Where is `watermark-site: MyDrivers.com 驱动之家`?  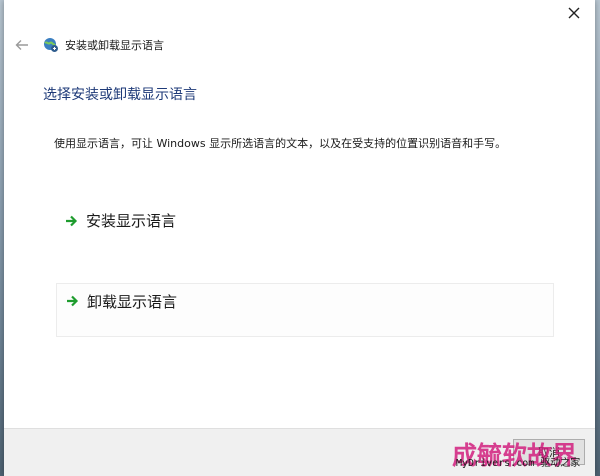 watermark-site: MyDrivers.com 驱动之家 is located at coordinates (518, 463).